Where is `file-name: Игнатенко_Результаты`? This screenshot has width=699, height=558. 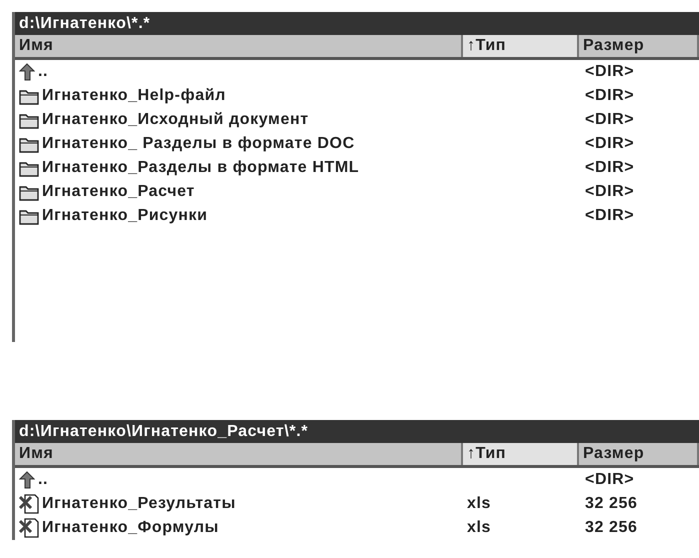 file-name: Игнатенко_Результаты is located at coordinates (139, 504).